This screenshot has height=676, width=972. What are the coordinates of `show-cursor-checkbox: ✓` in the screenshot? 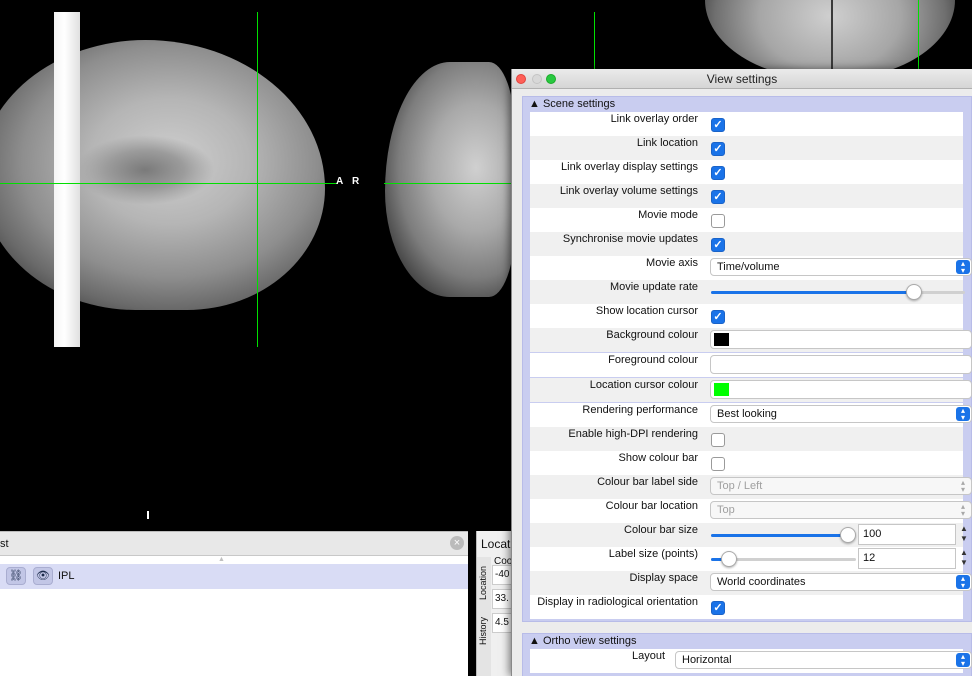 It's located at (718, 317).